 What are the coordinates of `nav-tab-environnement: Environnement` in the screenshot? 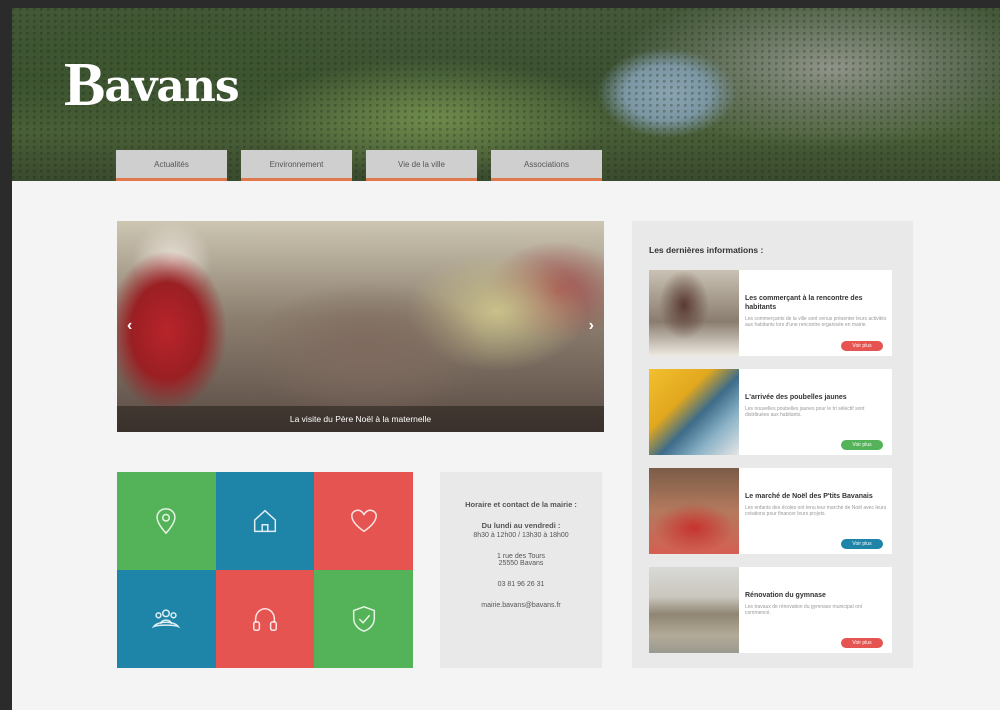 It's located at (296, 165).